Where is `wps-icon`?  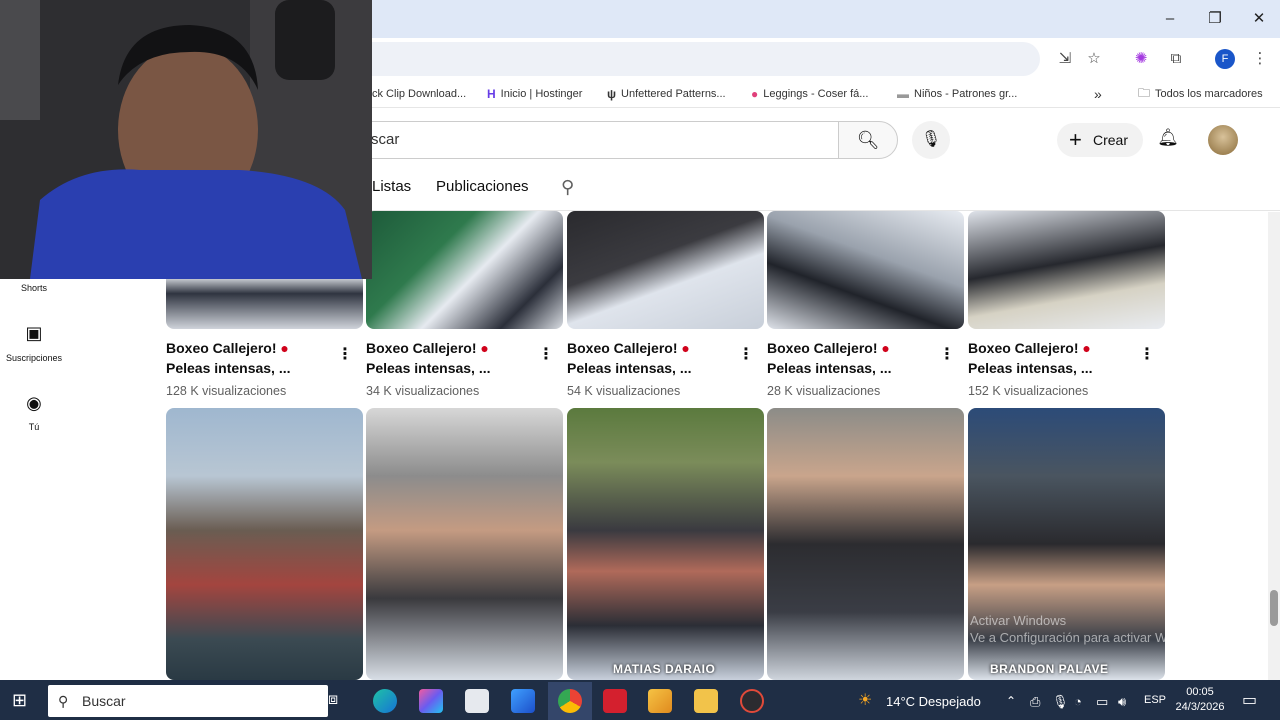 wps-icon is located at coordinates (615, 701).